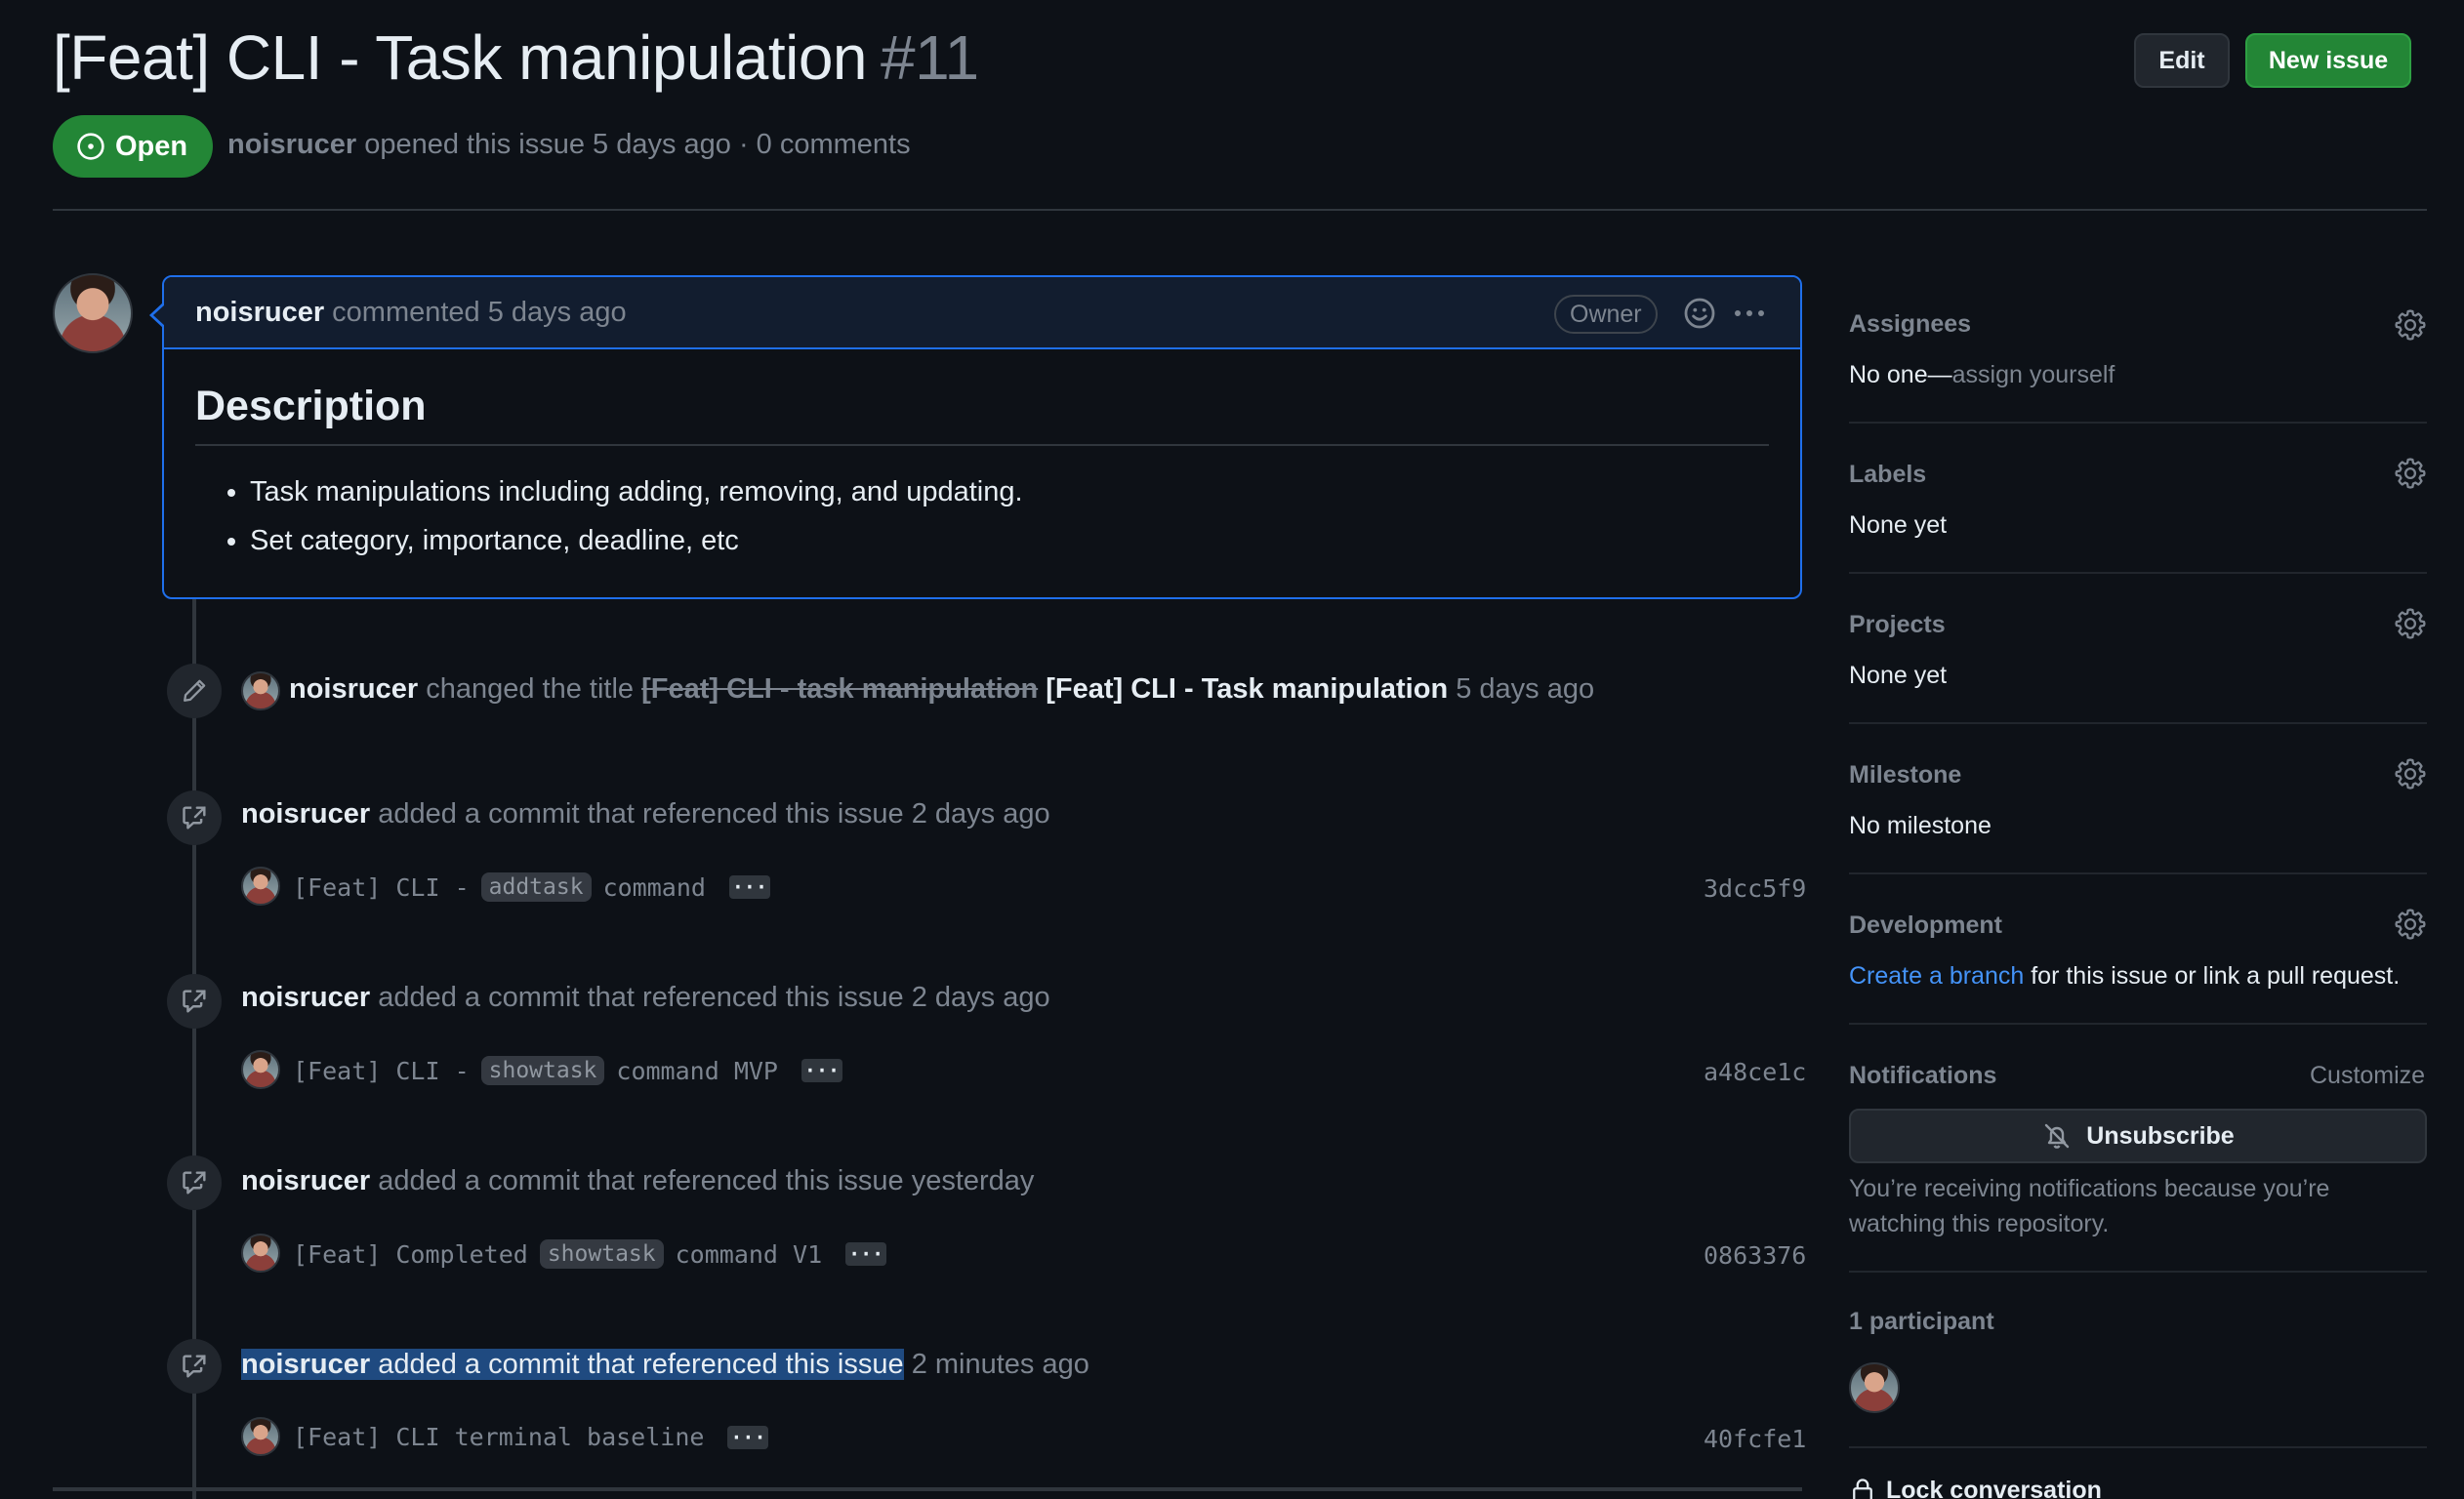 This screenshot has height=1499, width=2464. What do you see at coordinates (2368, 1076) in the screenshot?
I see `customize-link: Customize` at bounding box center [2368, 1076].